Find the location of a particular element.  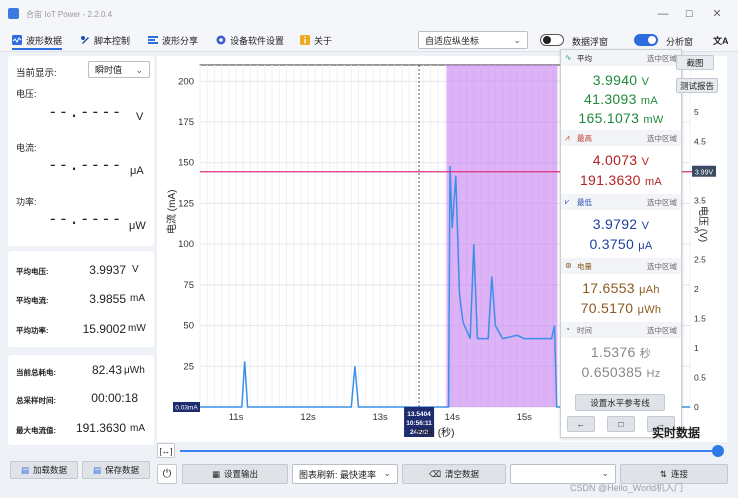

tab-about: 关于 is located at coordinates (316, 40).